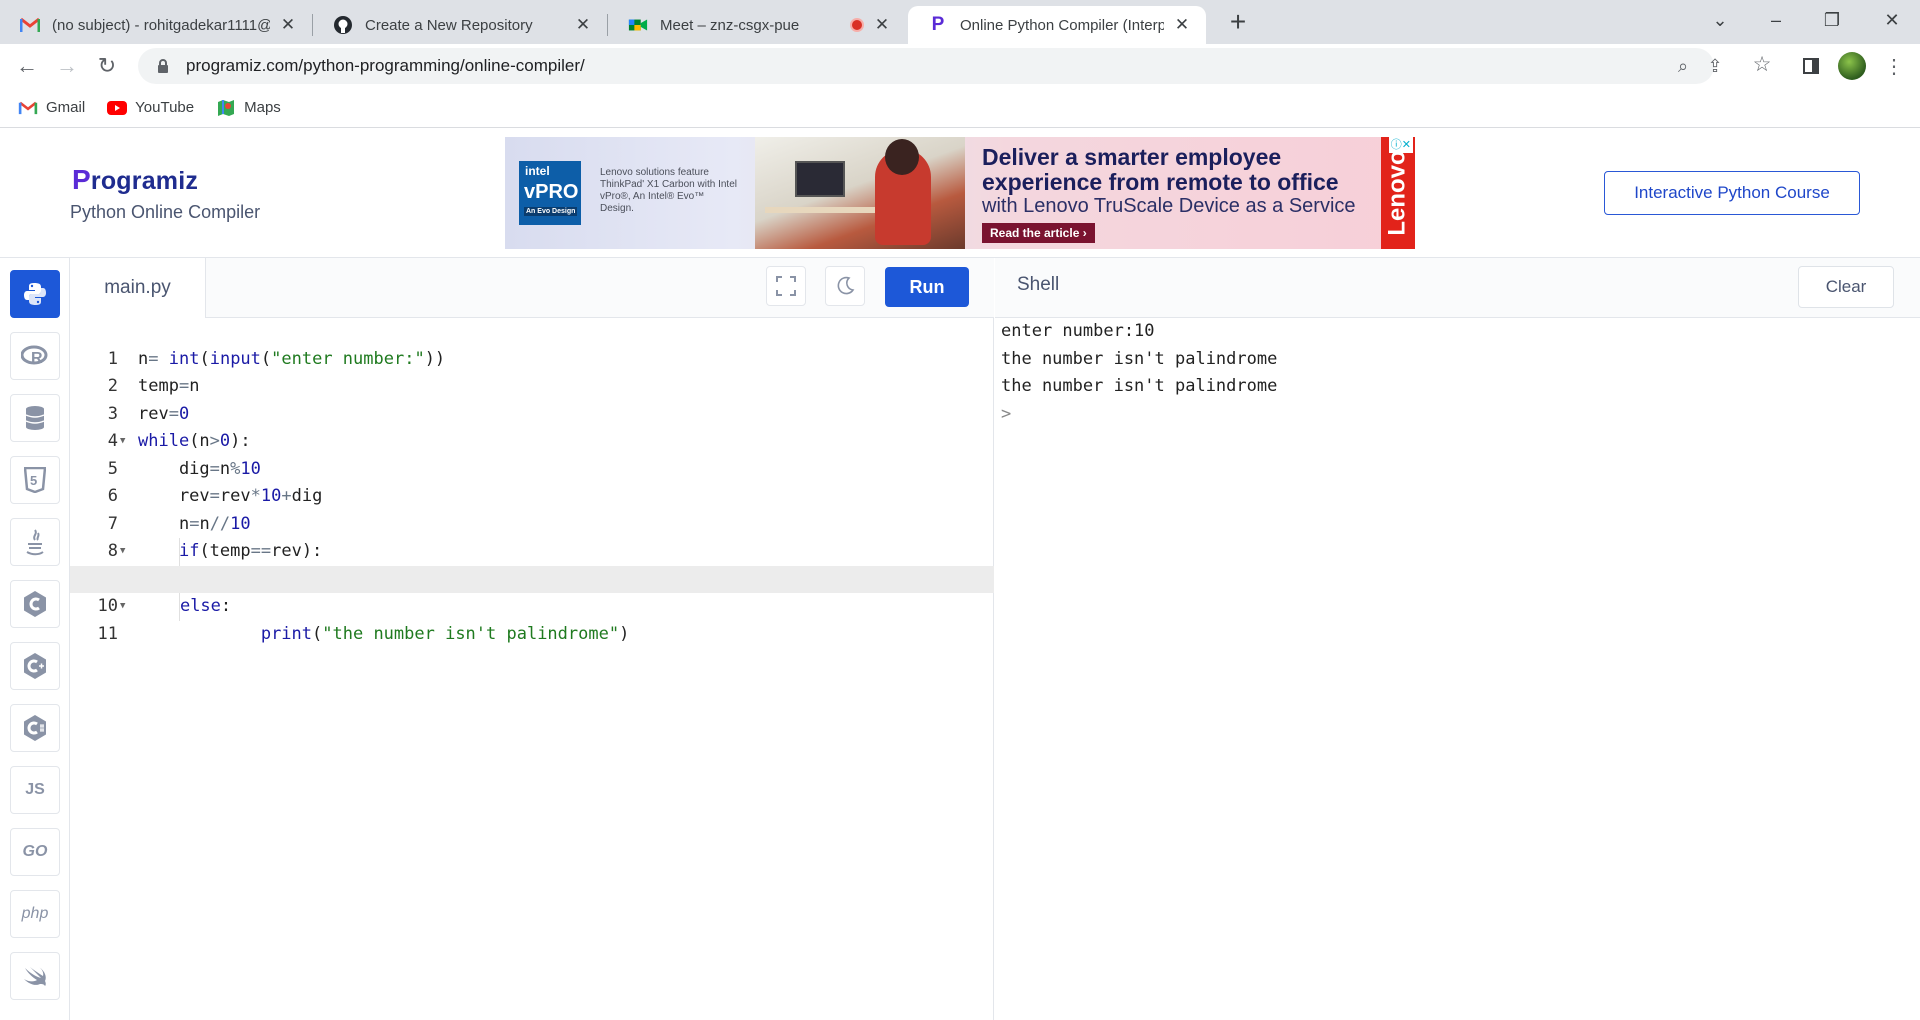 The image size is (1920, 1020). Describe the element at coordinates (537, 171) in the screenshot. I see `intel-top: intel` at that location.